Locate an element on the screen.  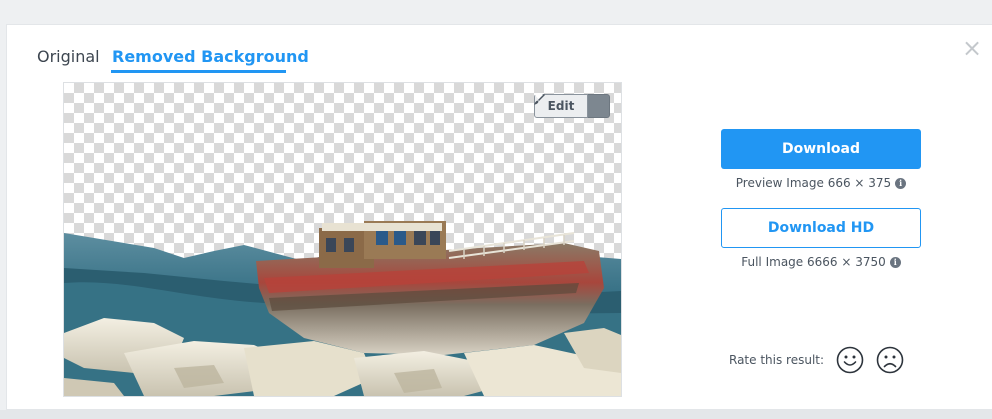
smile-icon is located at coordinates (850, 360).